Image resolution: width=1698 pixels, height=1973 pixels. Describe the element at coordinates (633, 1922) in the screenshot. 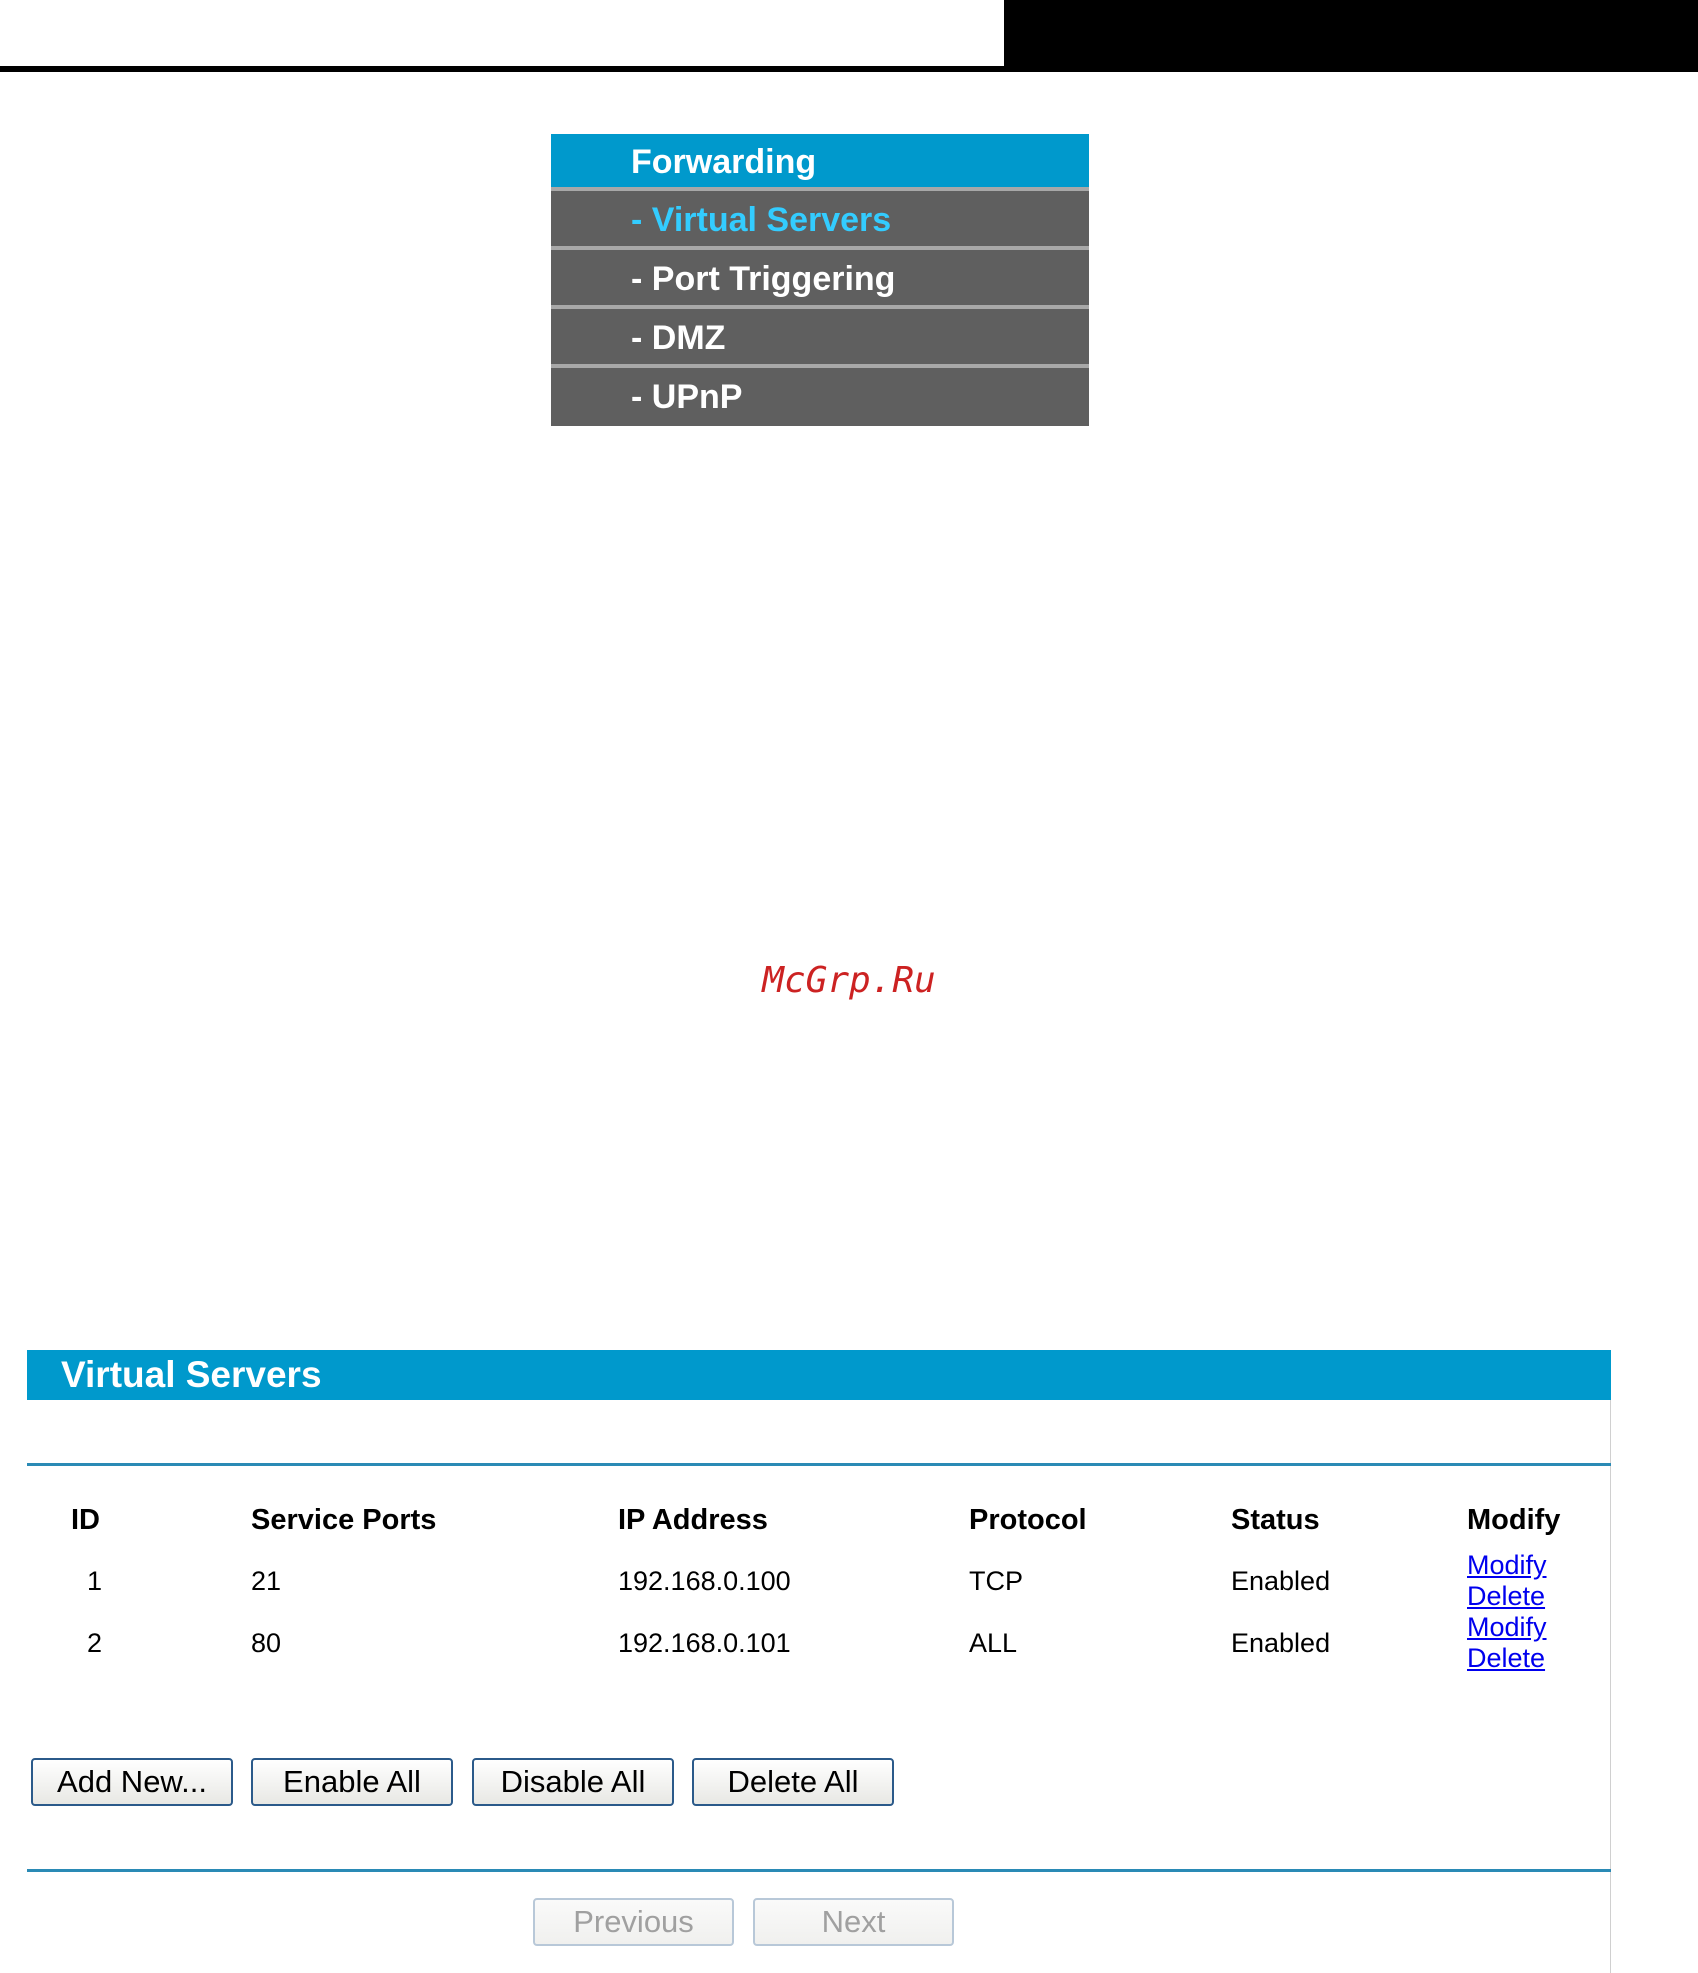

I see `previous-button: Previous` at that location.